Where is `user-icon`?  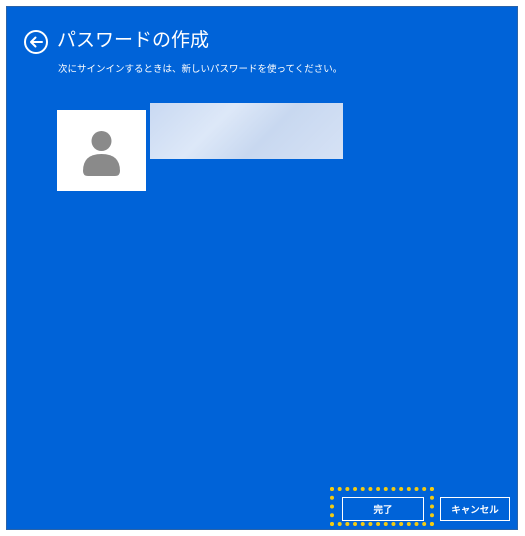 user-icon is located at coordinates (101, 153).